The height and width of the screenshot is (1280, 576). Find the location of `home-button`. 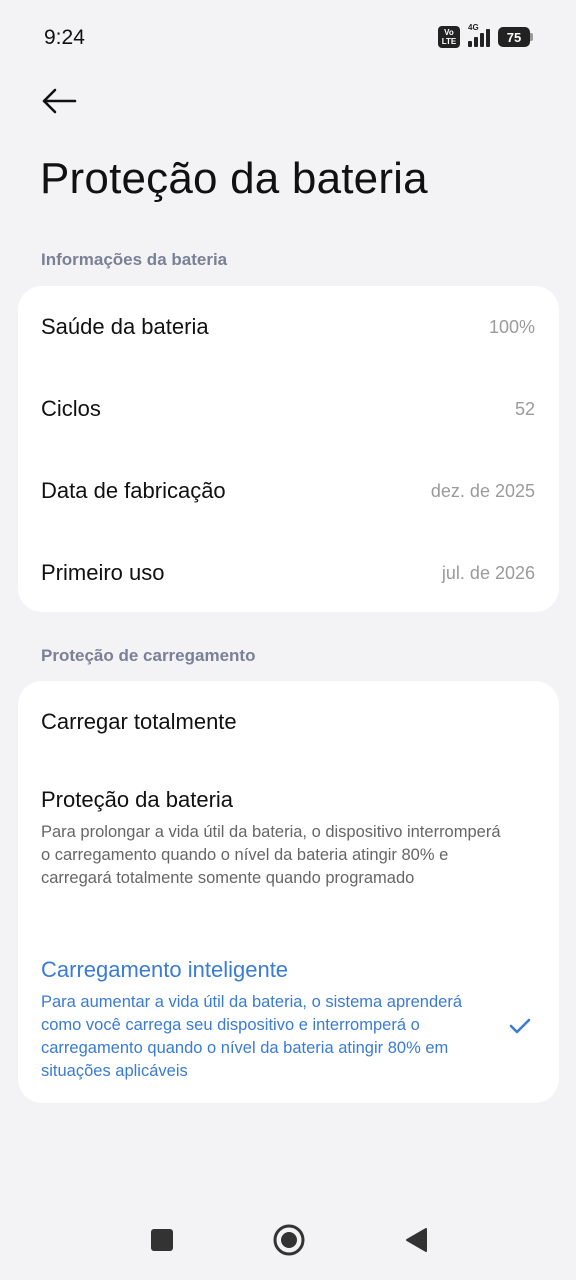

home-button is located at coordinates (289, 1240).